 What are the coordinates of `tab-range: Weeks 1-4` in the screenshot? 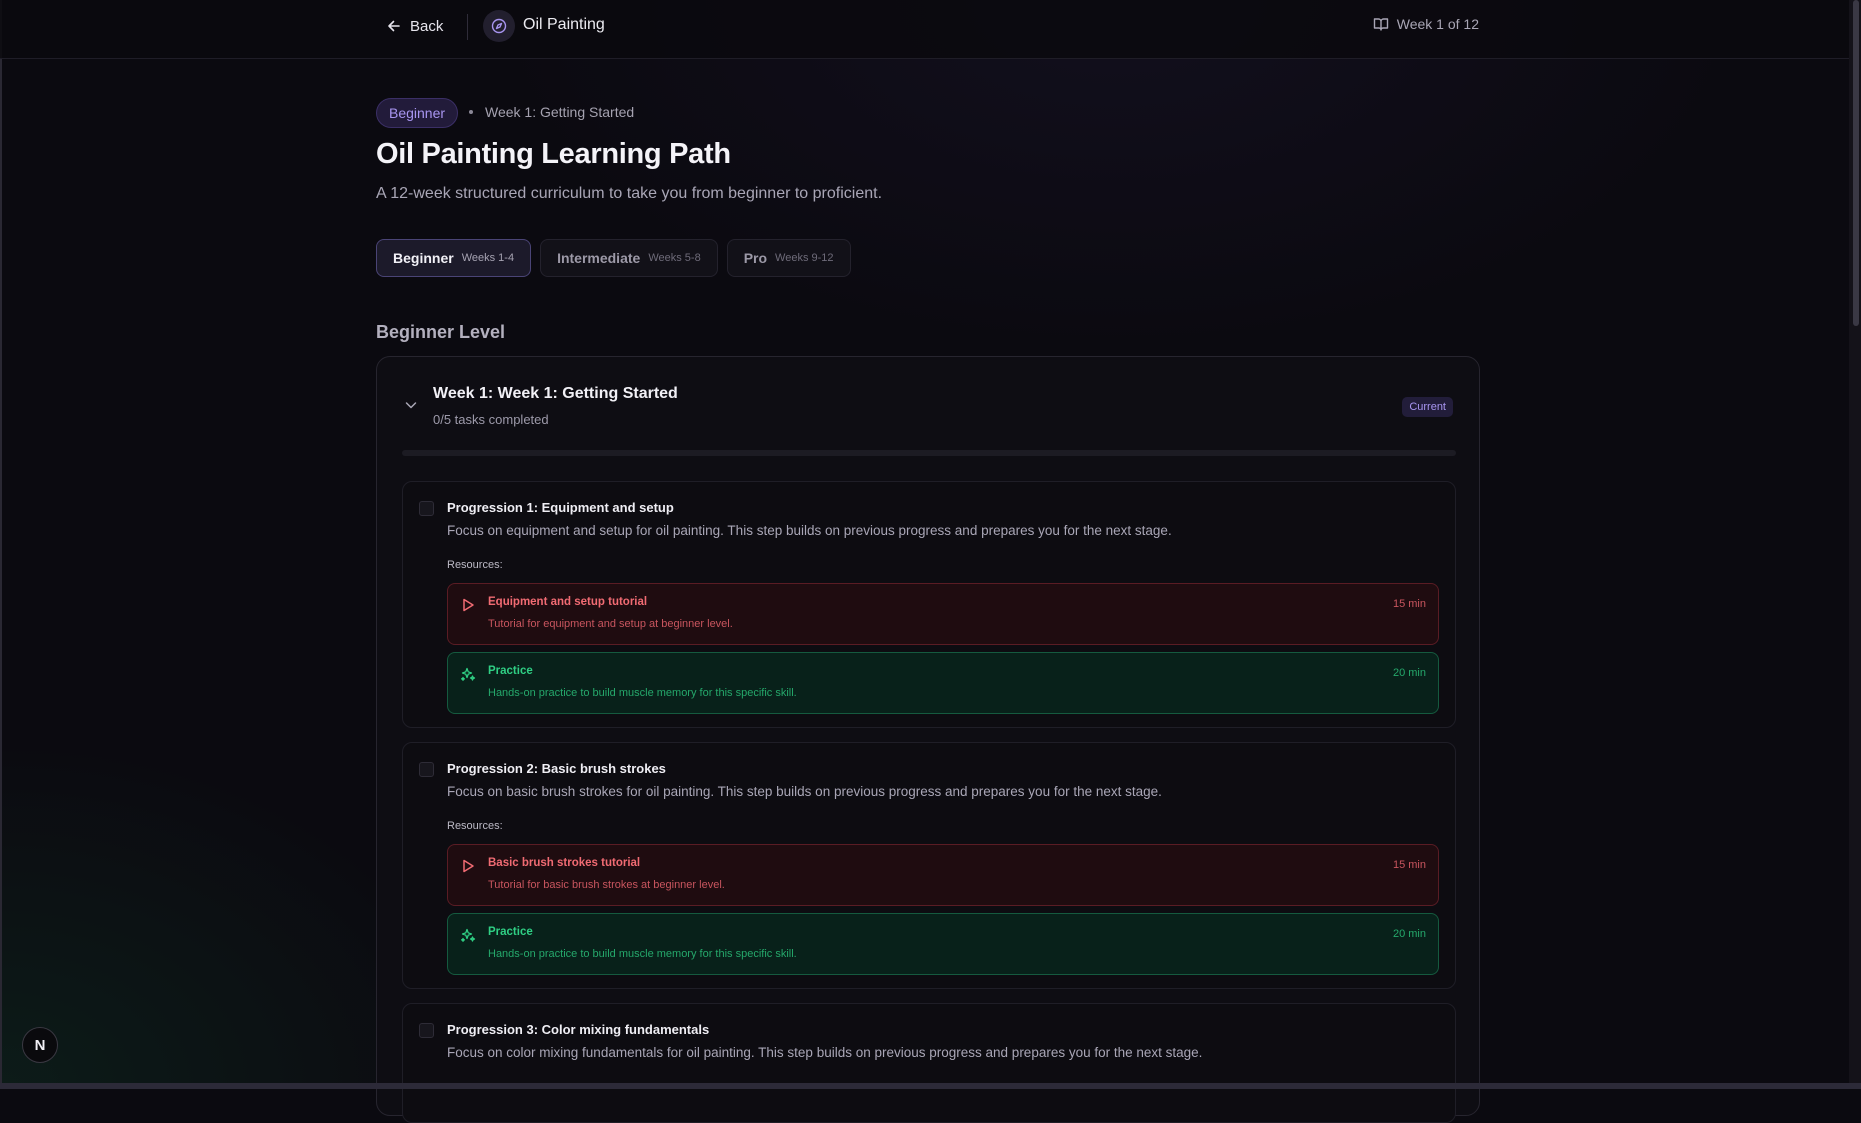 It's located at (488, 258).